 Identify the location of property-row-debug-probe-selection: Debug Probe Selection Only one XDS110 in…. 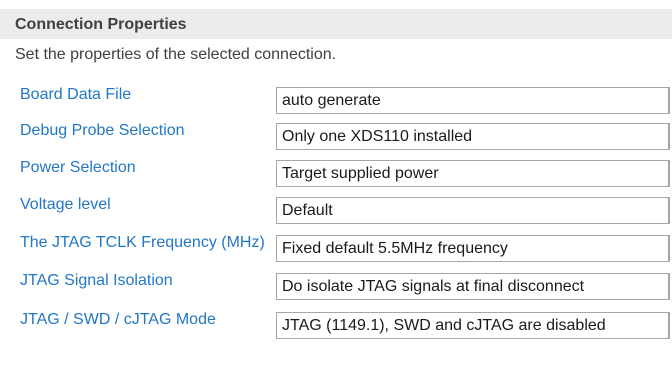
(336, 138).